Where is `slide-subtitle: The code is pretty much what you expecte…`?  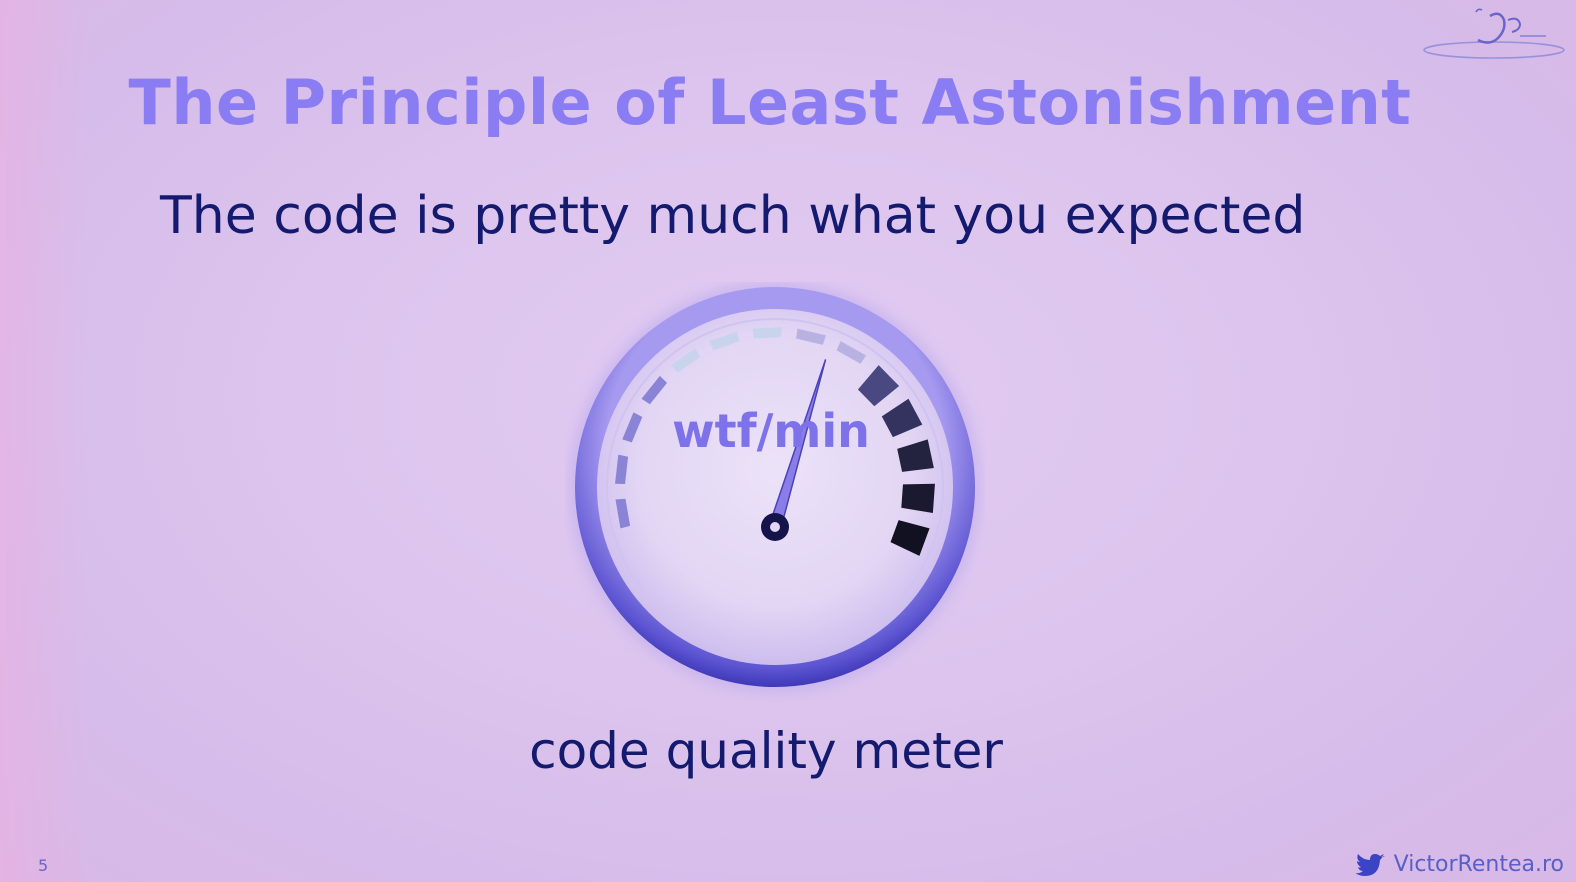 slide-subtitle: The code is pretty much what you expecte… is located at coordinates (733, 216).